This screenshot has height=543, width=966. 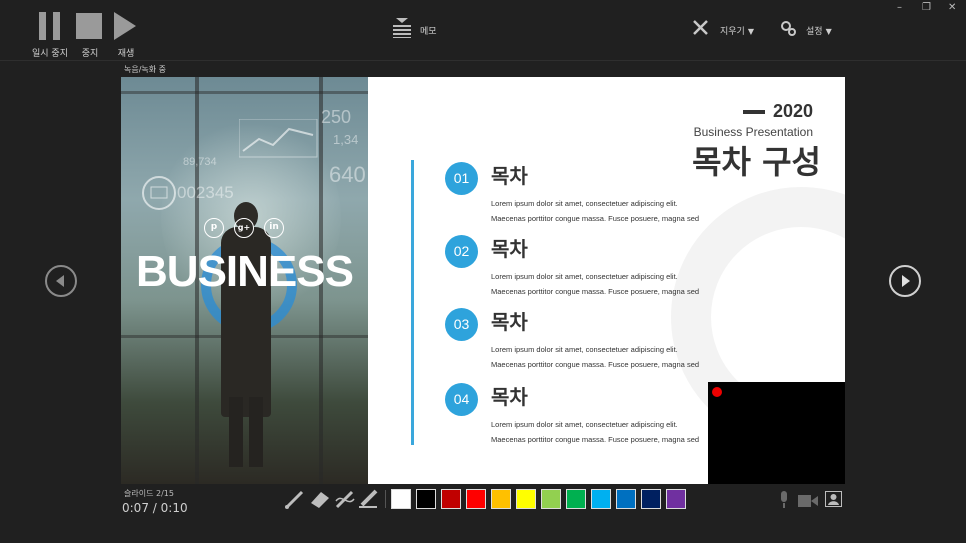 I want to click on toolbar-divider, so click(x=483, y=60).